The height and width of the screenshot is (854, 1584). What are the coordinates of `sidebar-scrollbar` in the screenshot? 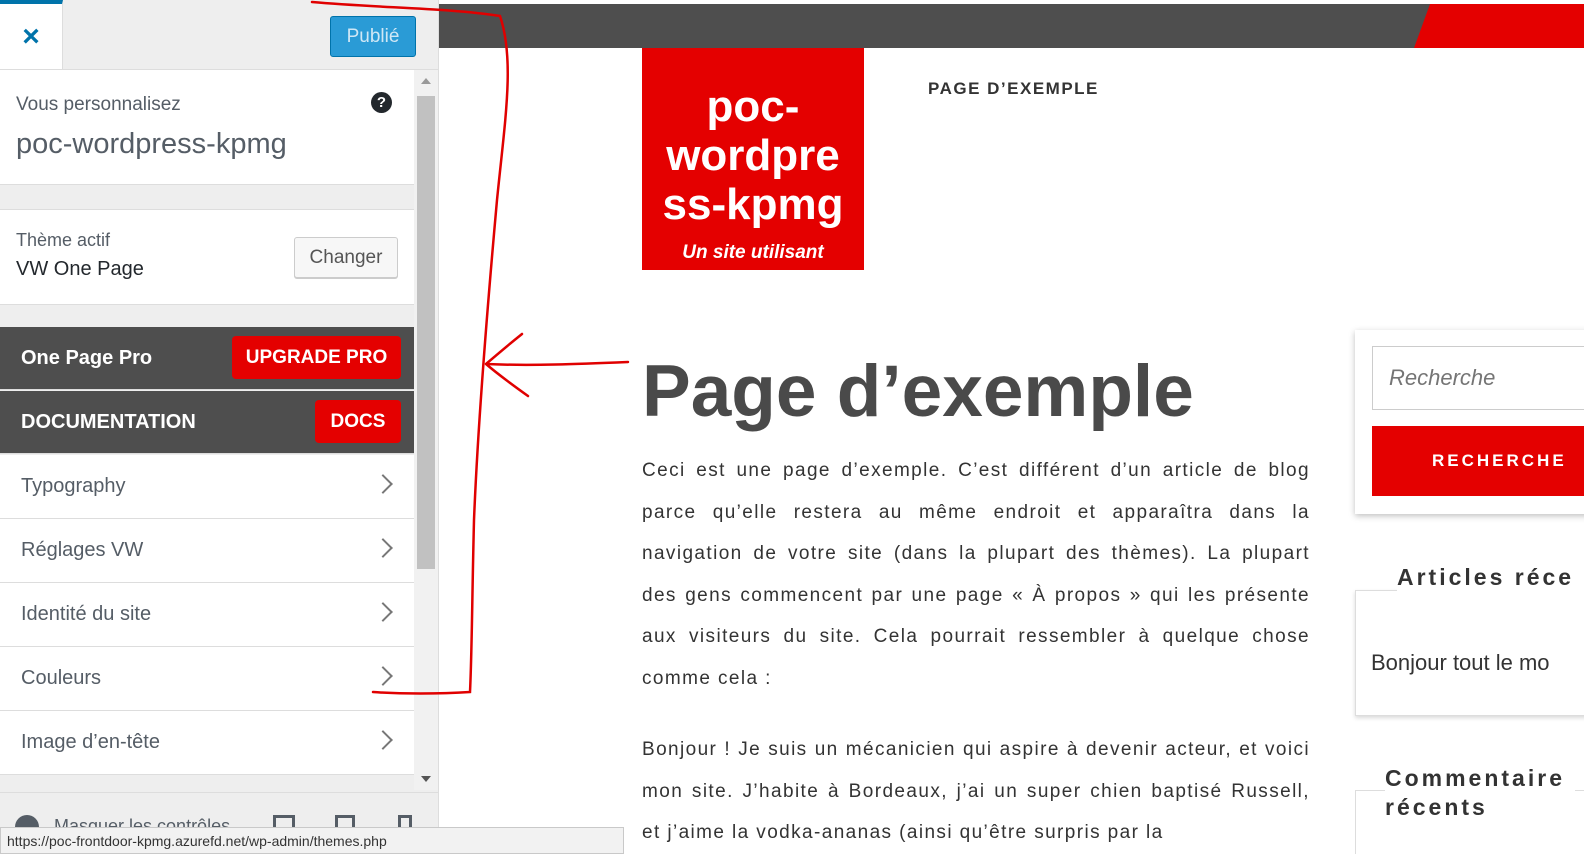 It's located at (426, 430).